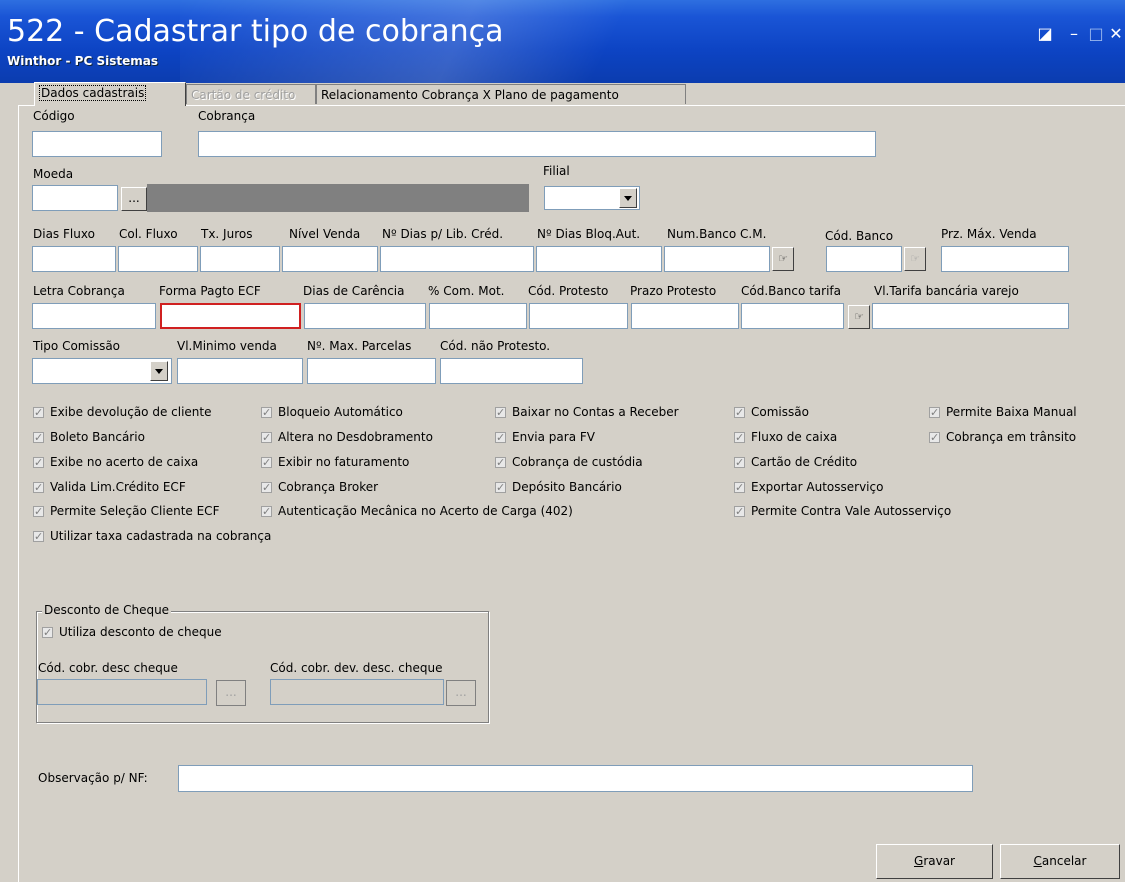 The height and width of the screenshot is (882, 1125). What do you see at coordinates (251, 94) in the screenshot?
I see `tab-cartao-credito: Cartão de crédito` at bounding box center [251, 94].